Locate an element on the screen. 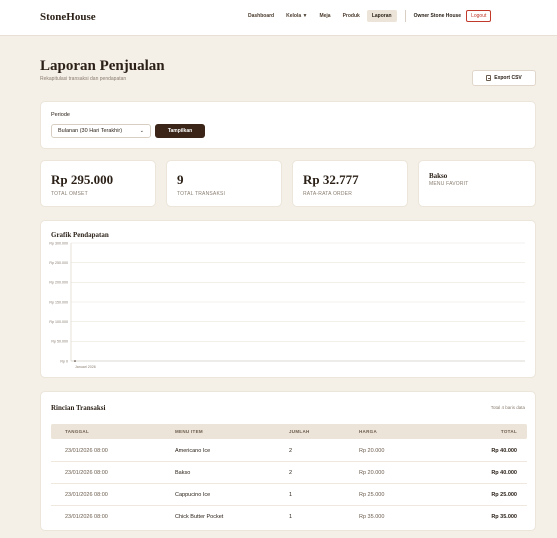 This screenshot has width=557, height=538. cell-menu: Chick Butter Pocket is located at coordinates (199, 517).